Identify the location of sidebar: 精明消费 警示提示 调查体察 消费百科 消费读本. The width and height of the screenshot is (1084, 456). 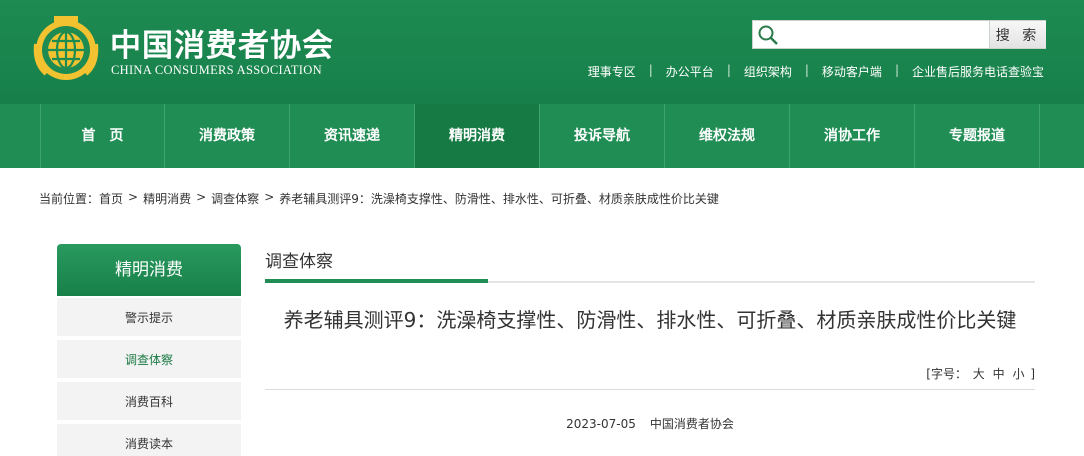
(149, 350).